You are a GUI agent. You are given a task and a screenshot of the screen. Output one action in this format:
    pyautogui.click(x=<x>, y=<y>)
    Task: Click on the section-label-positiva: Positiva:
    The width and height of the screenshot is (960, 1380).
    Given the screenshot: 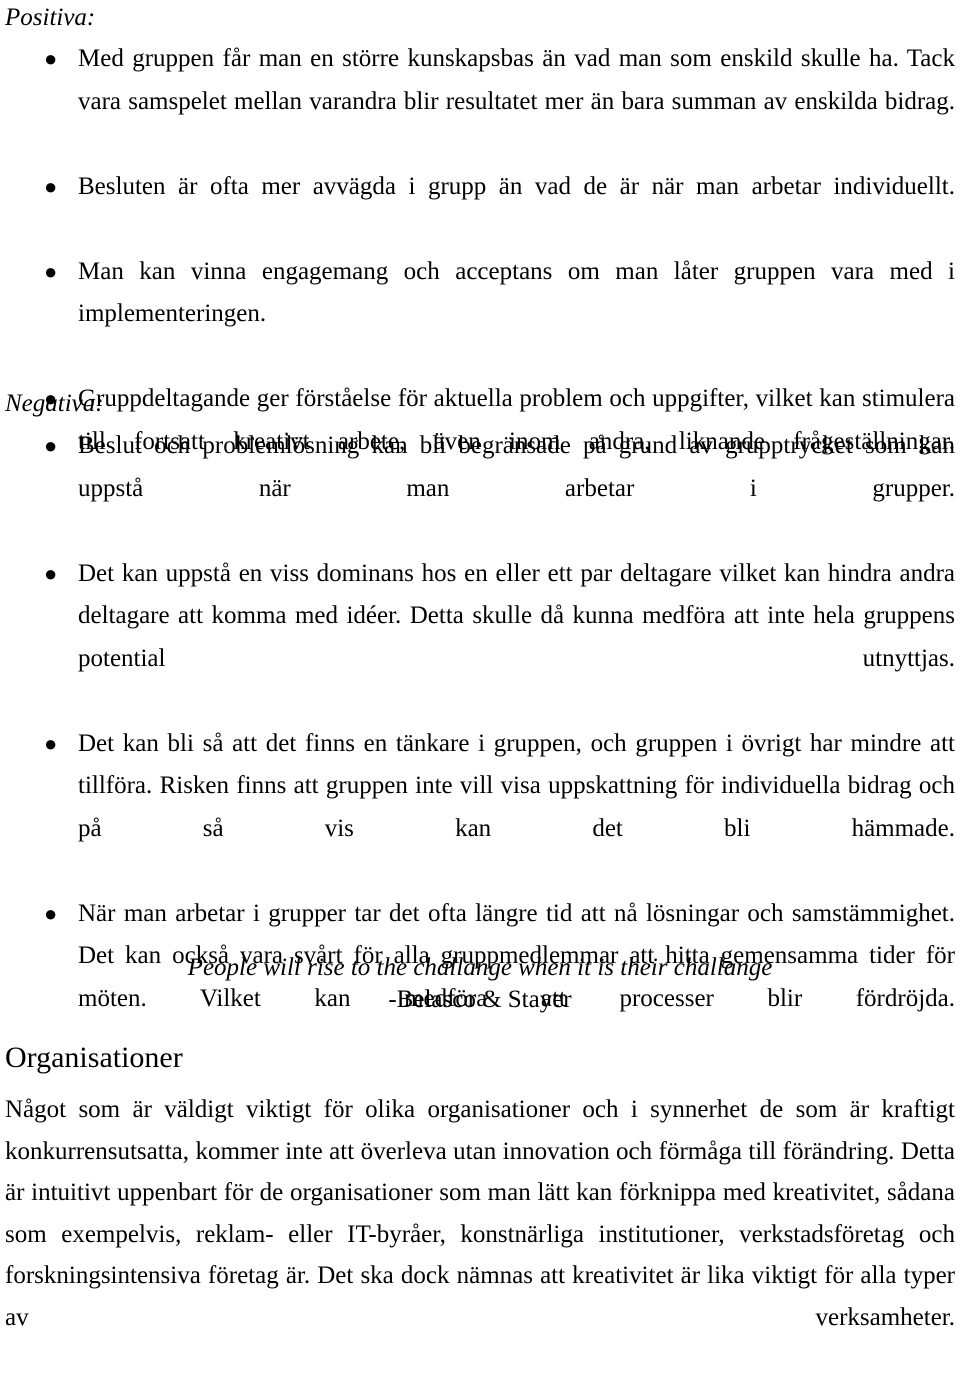 What is the action you would take?
    pyautogui.click(x=50, y=17)
    